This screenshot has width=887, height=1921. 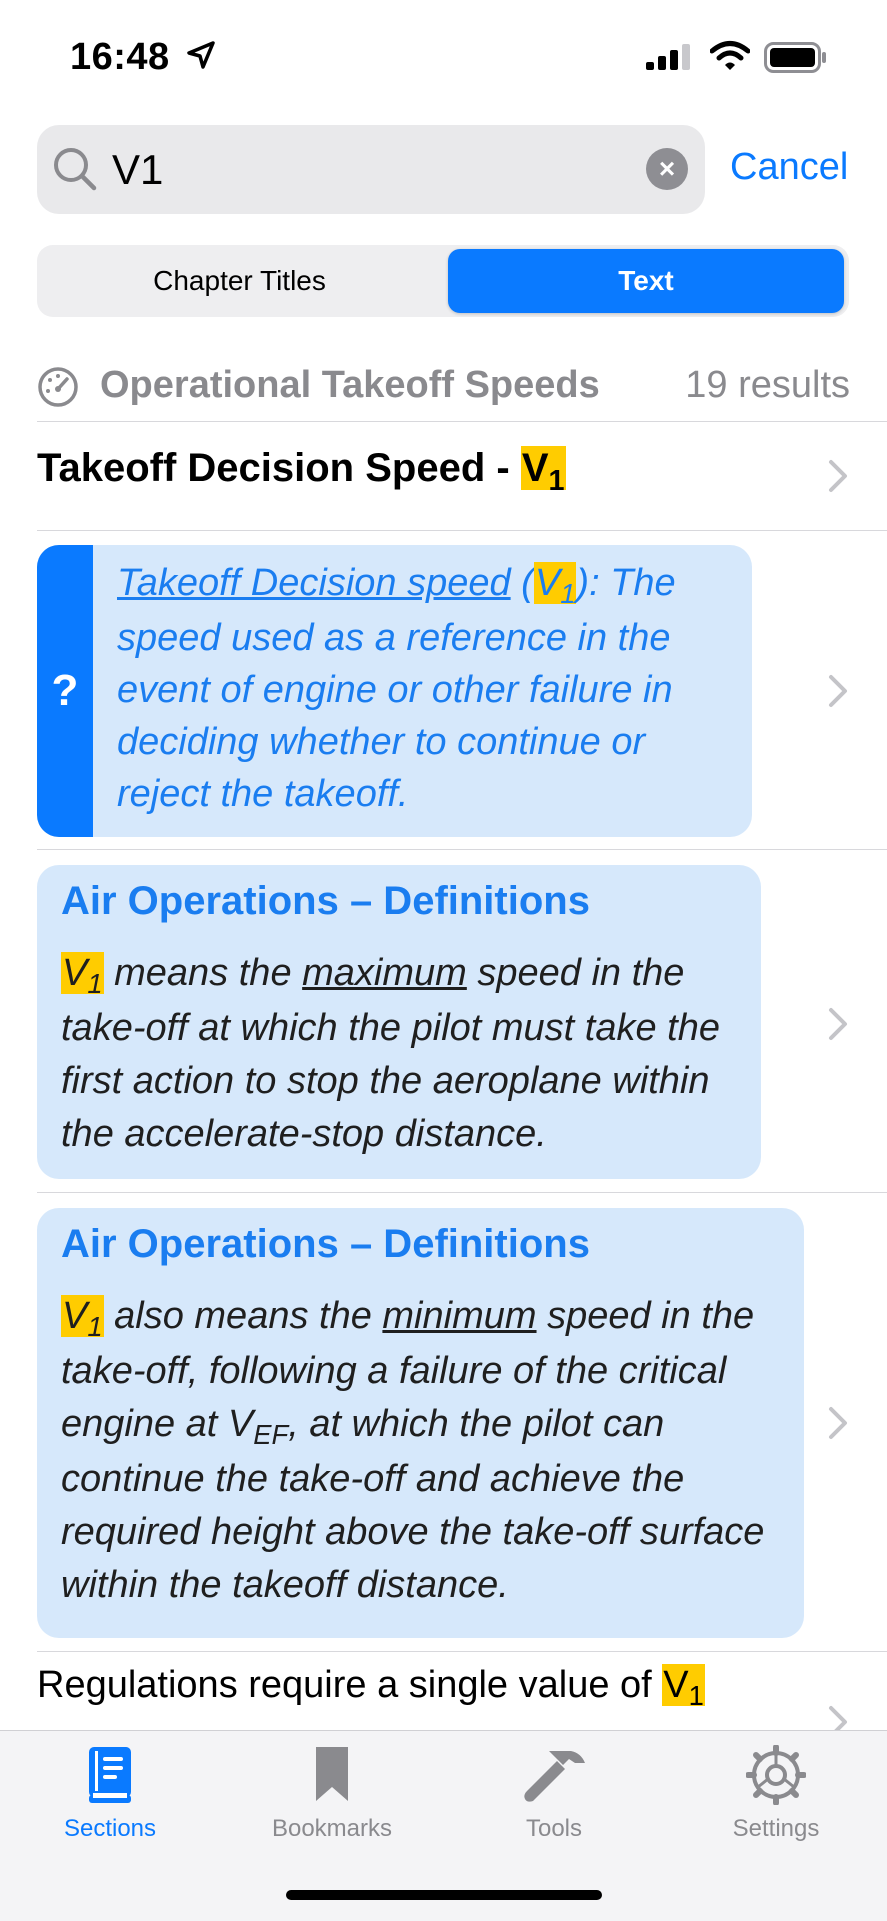 I want to click on status-bar: 16:48, so click(x=443, y=55).